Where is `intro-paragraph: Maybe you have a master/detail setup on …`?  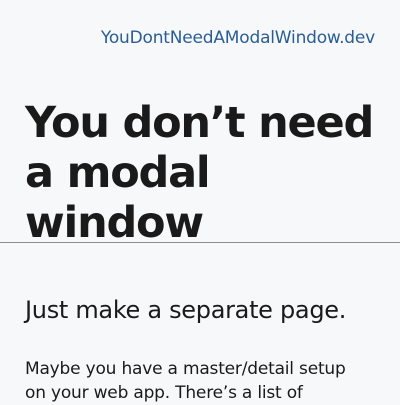 intro-paragraph: Maybe you have a master/detail setup on … is located at coordinates (185, 381).